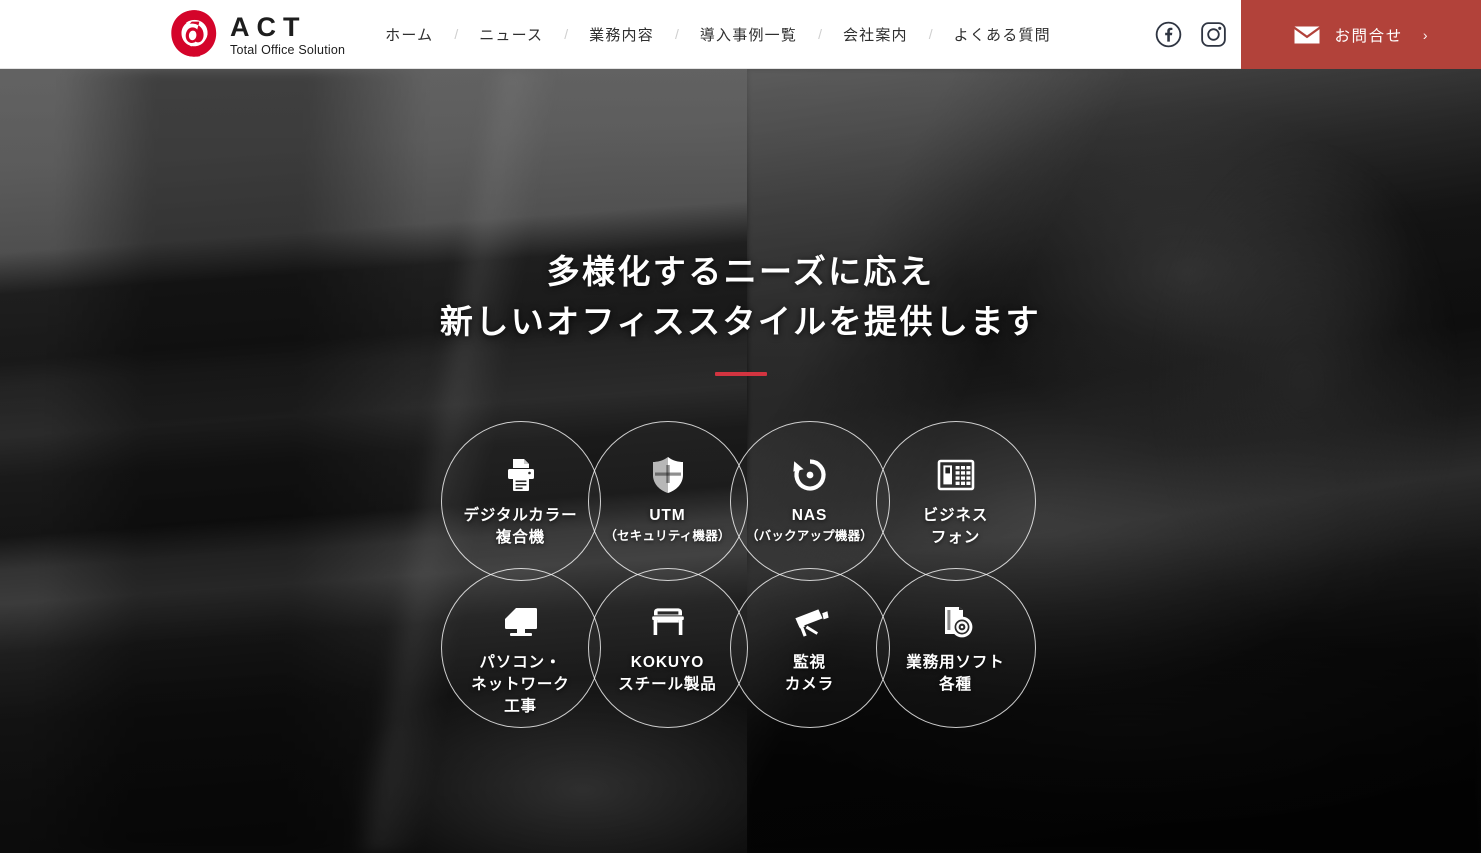 The height and width of the screenshot is (853, 1481). What do you see at coordinates (1307, 35) in the screenshot?
I see `mail-envelope-icon` at bounding box center [1307, 35].